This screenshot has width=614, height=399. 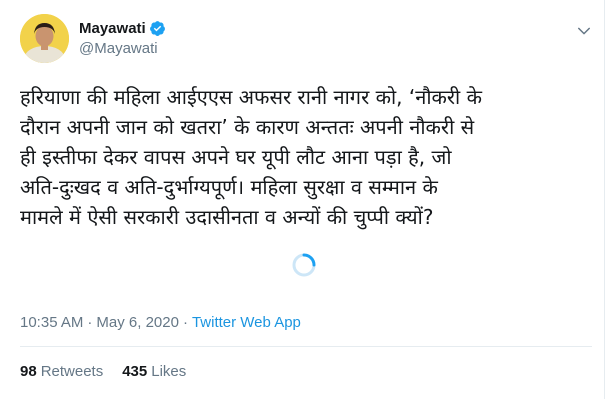 I want to click on user-handle: @Mayawati, so click(x=122, y=49).